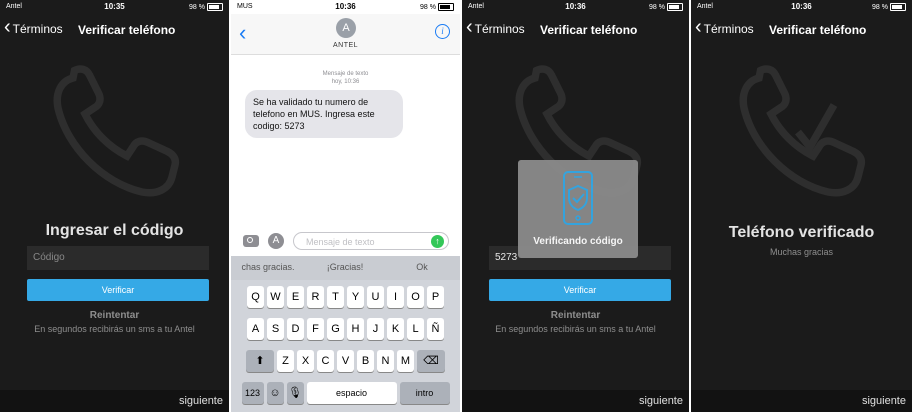  I want to click on app-store-icon: A, so click(276, 241).